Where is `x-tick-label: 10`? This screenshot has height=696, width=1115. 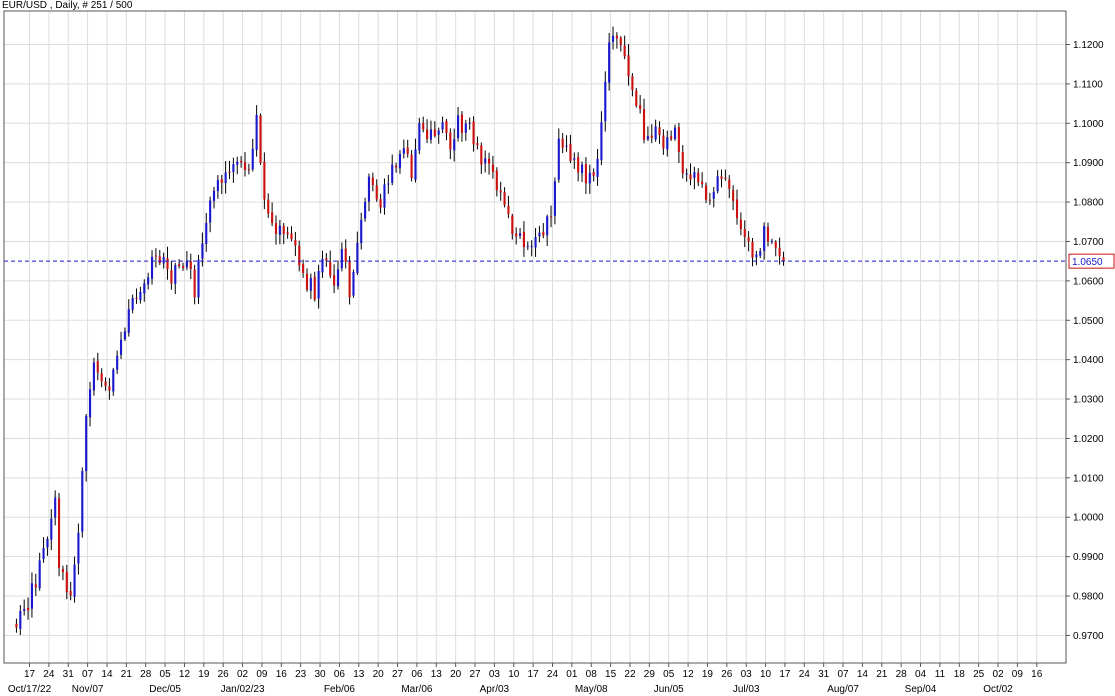
x-tick-label: 10 is located at coordinates (514, 674).